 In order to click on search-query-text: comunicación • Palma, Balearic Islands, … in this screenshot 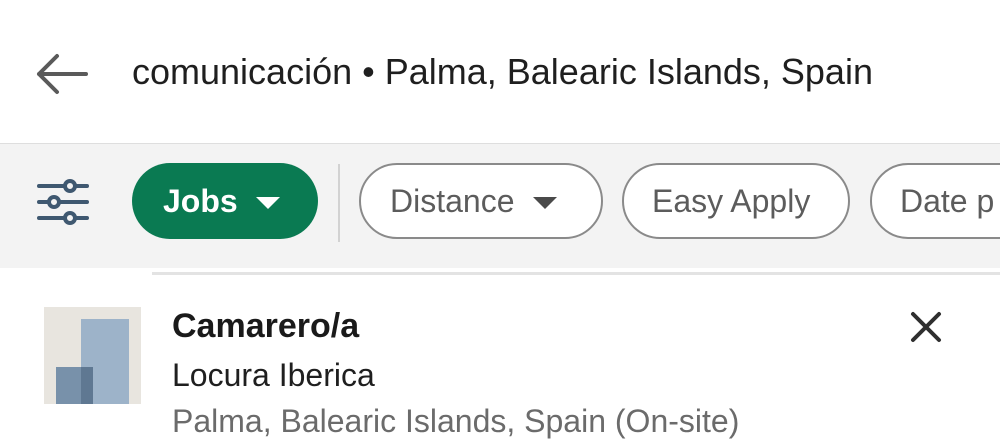, I will do `click(502, 72)`.